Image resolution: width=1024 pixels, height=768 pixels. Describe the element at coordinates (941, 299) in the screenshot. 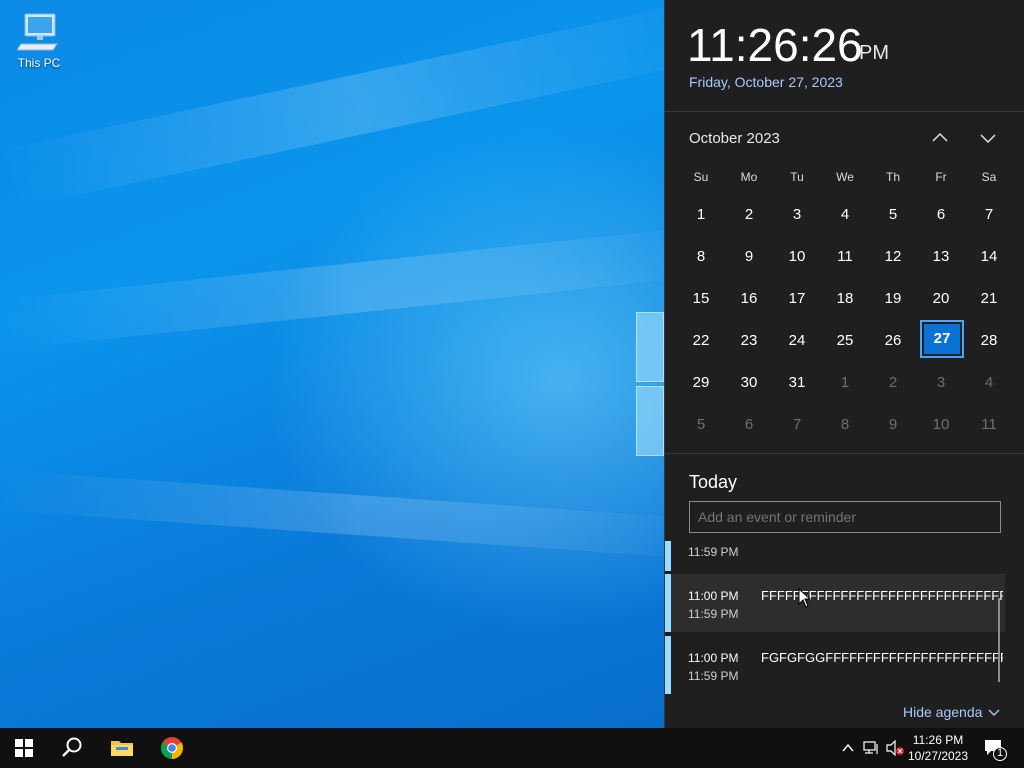

I see `calendar-day: 20` at that location.